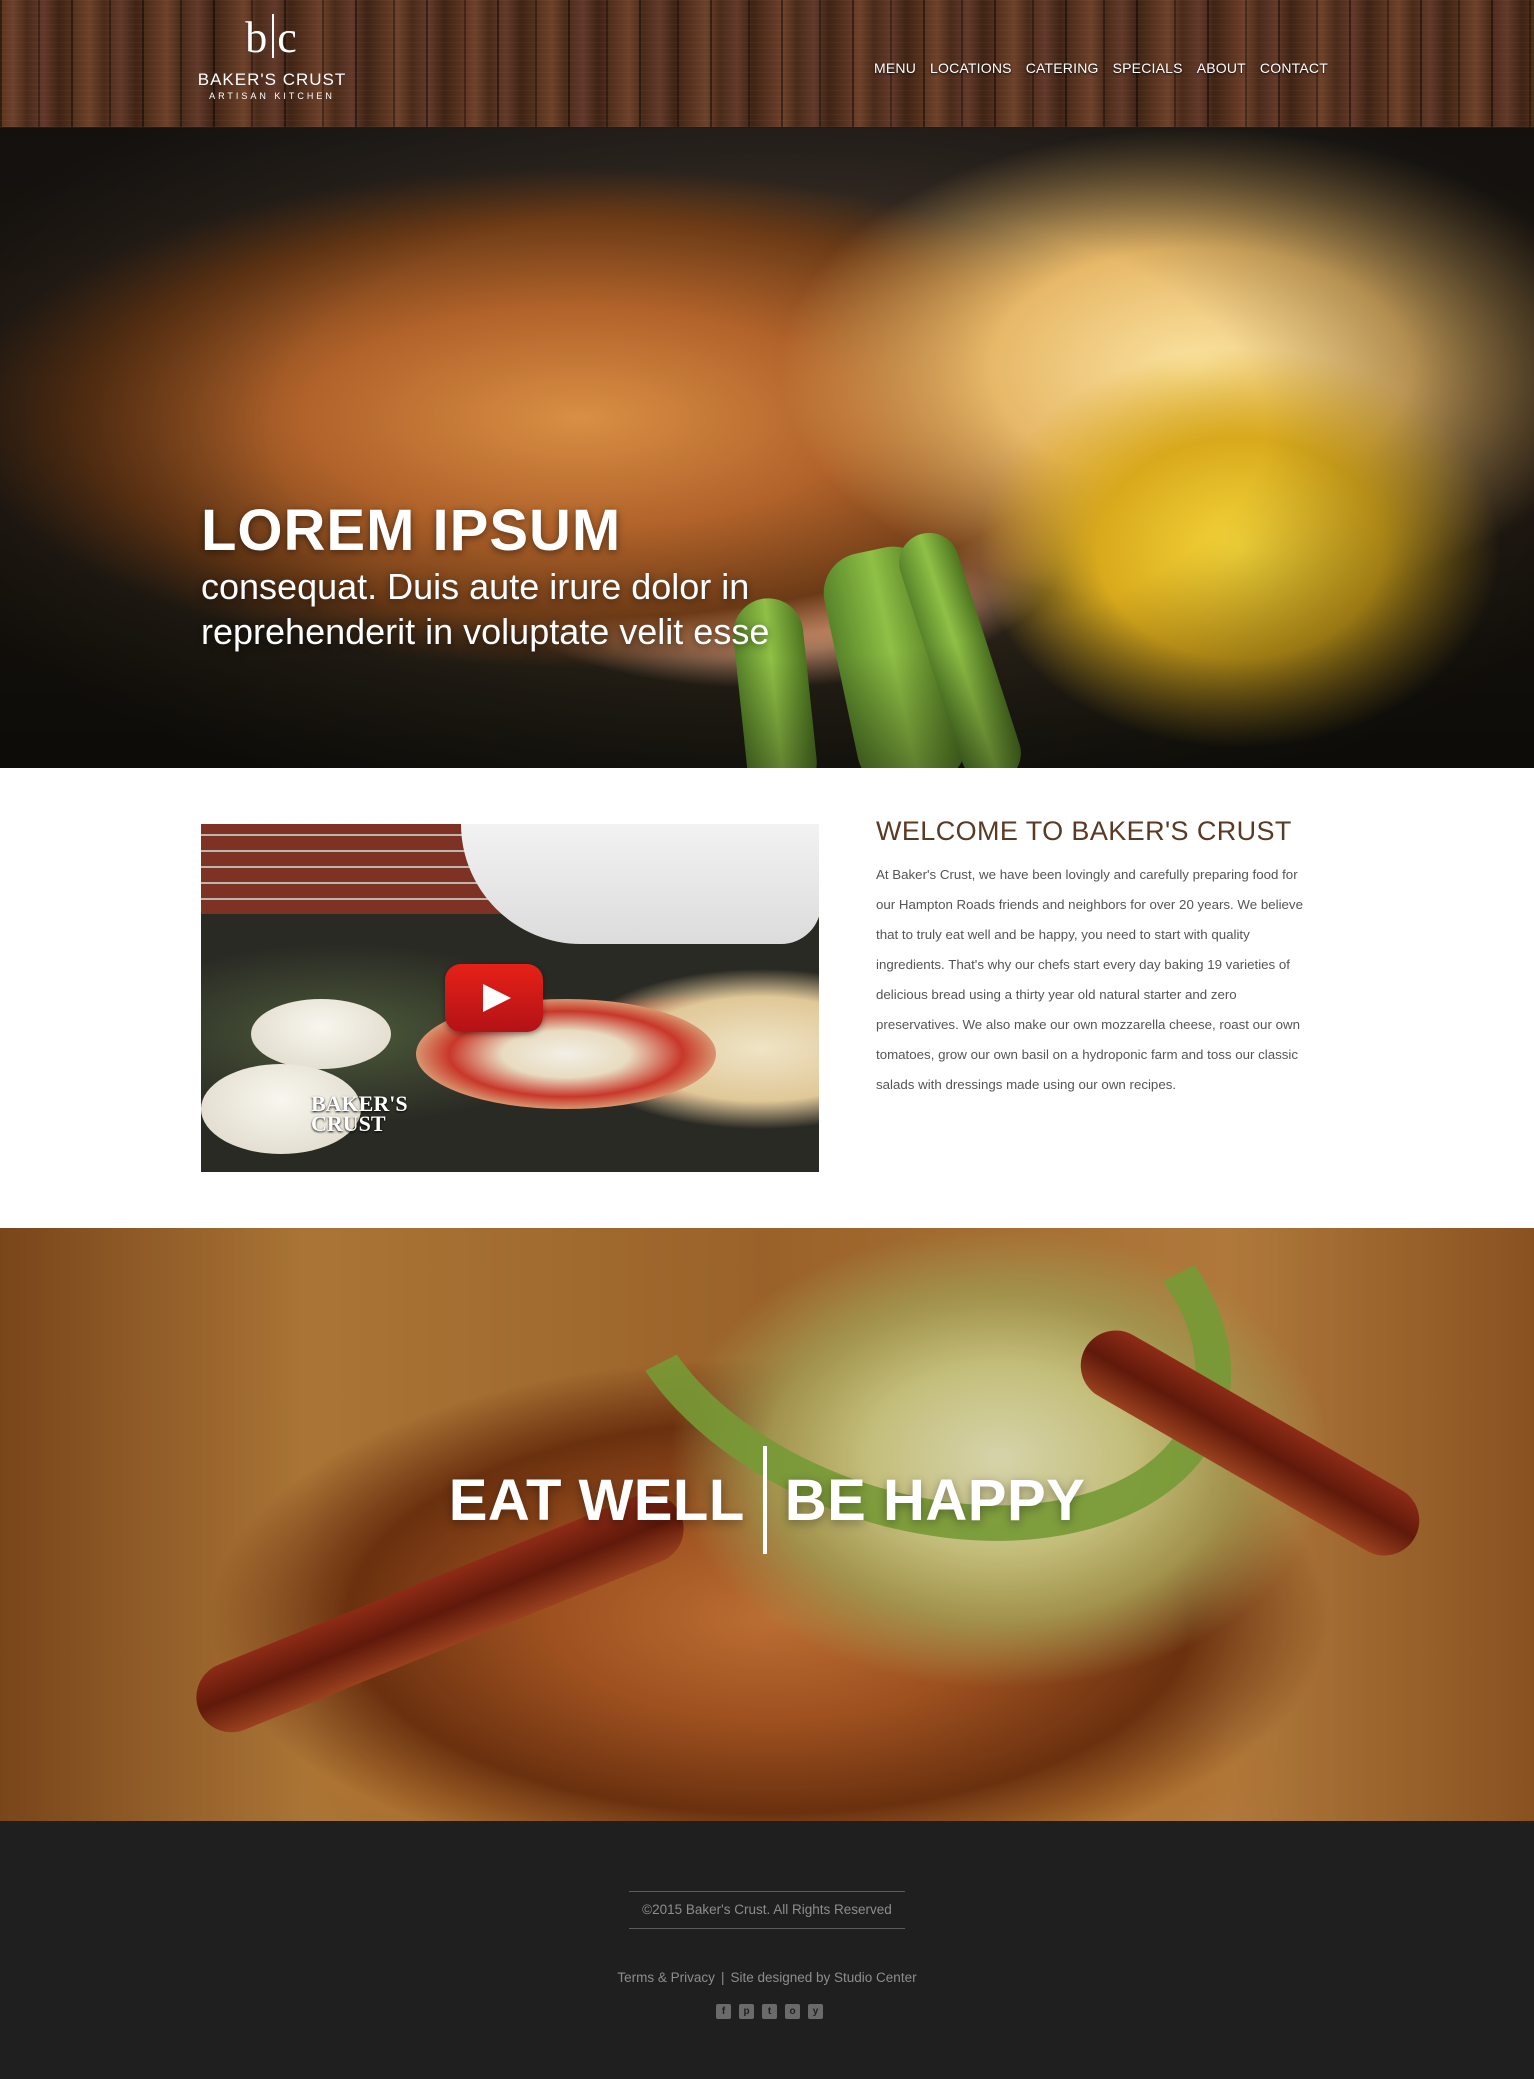  I want to click on nav-locations: LOCATIONS, so click(971, 68).